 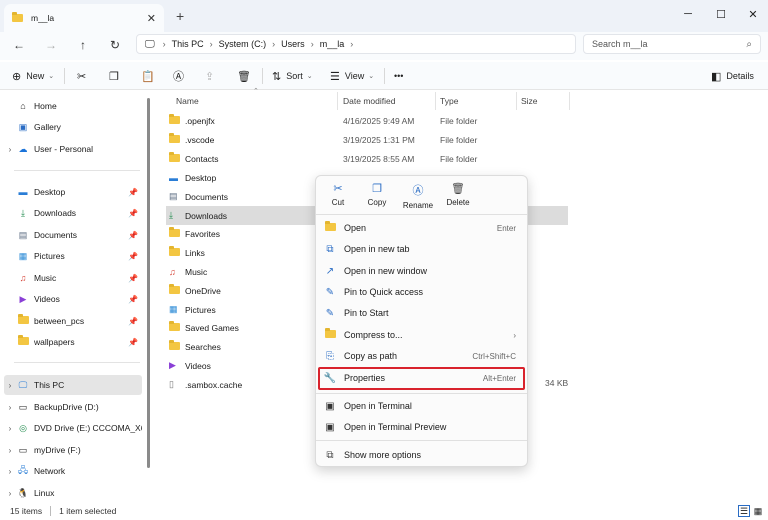 I want to click on sidebar-item-mydrive: › ▭ myDrive (F:), so click(x=73, y=450).